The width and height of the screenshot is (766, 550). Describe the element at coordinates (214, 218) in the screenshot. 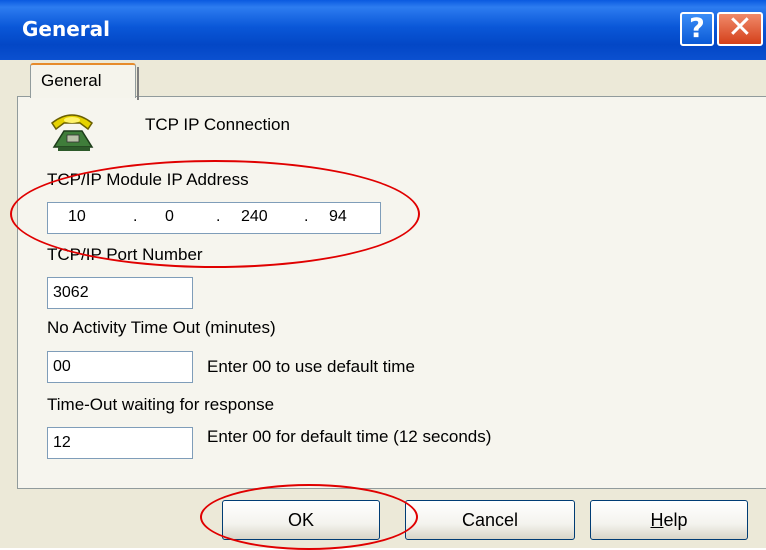

I see `ip-address-field: 10 . 0 . 240 . 94` at that location.